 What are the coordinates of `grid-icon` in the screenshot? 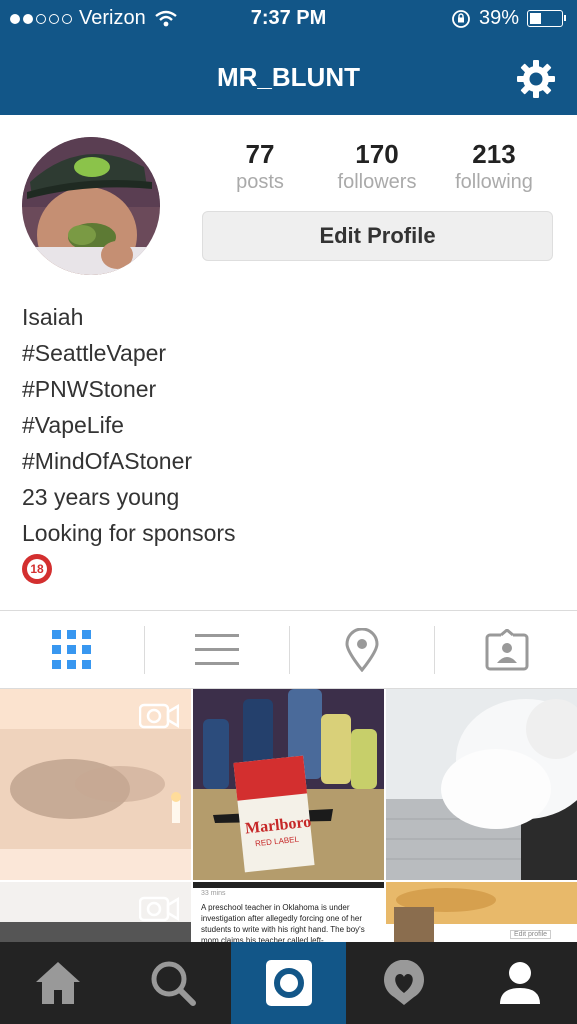 It's located at (71, 649).